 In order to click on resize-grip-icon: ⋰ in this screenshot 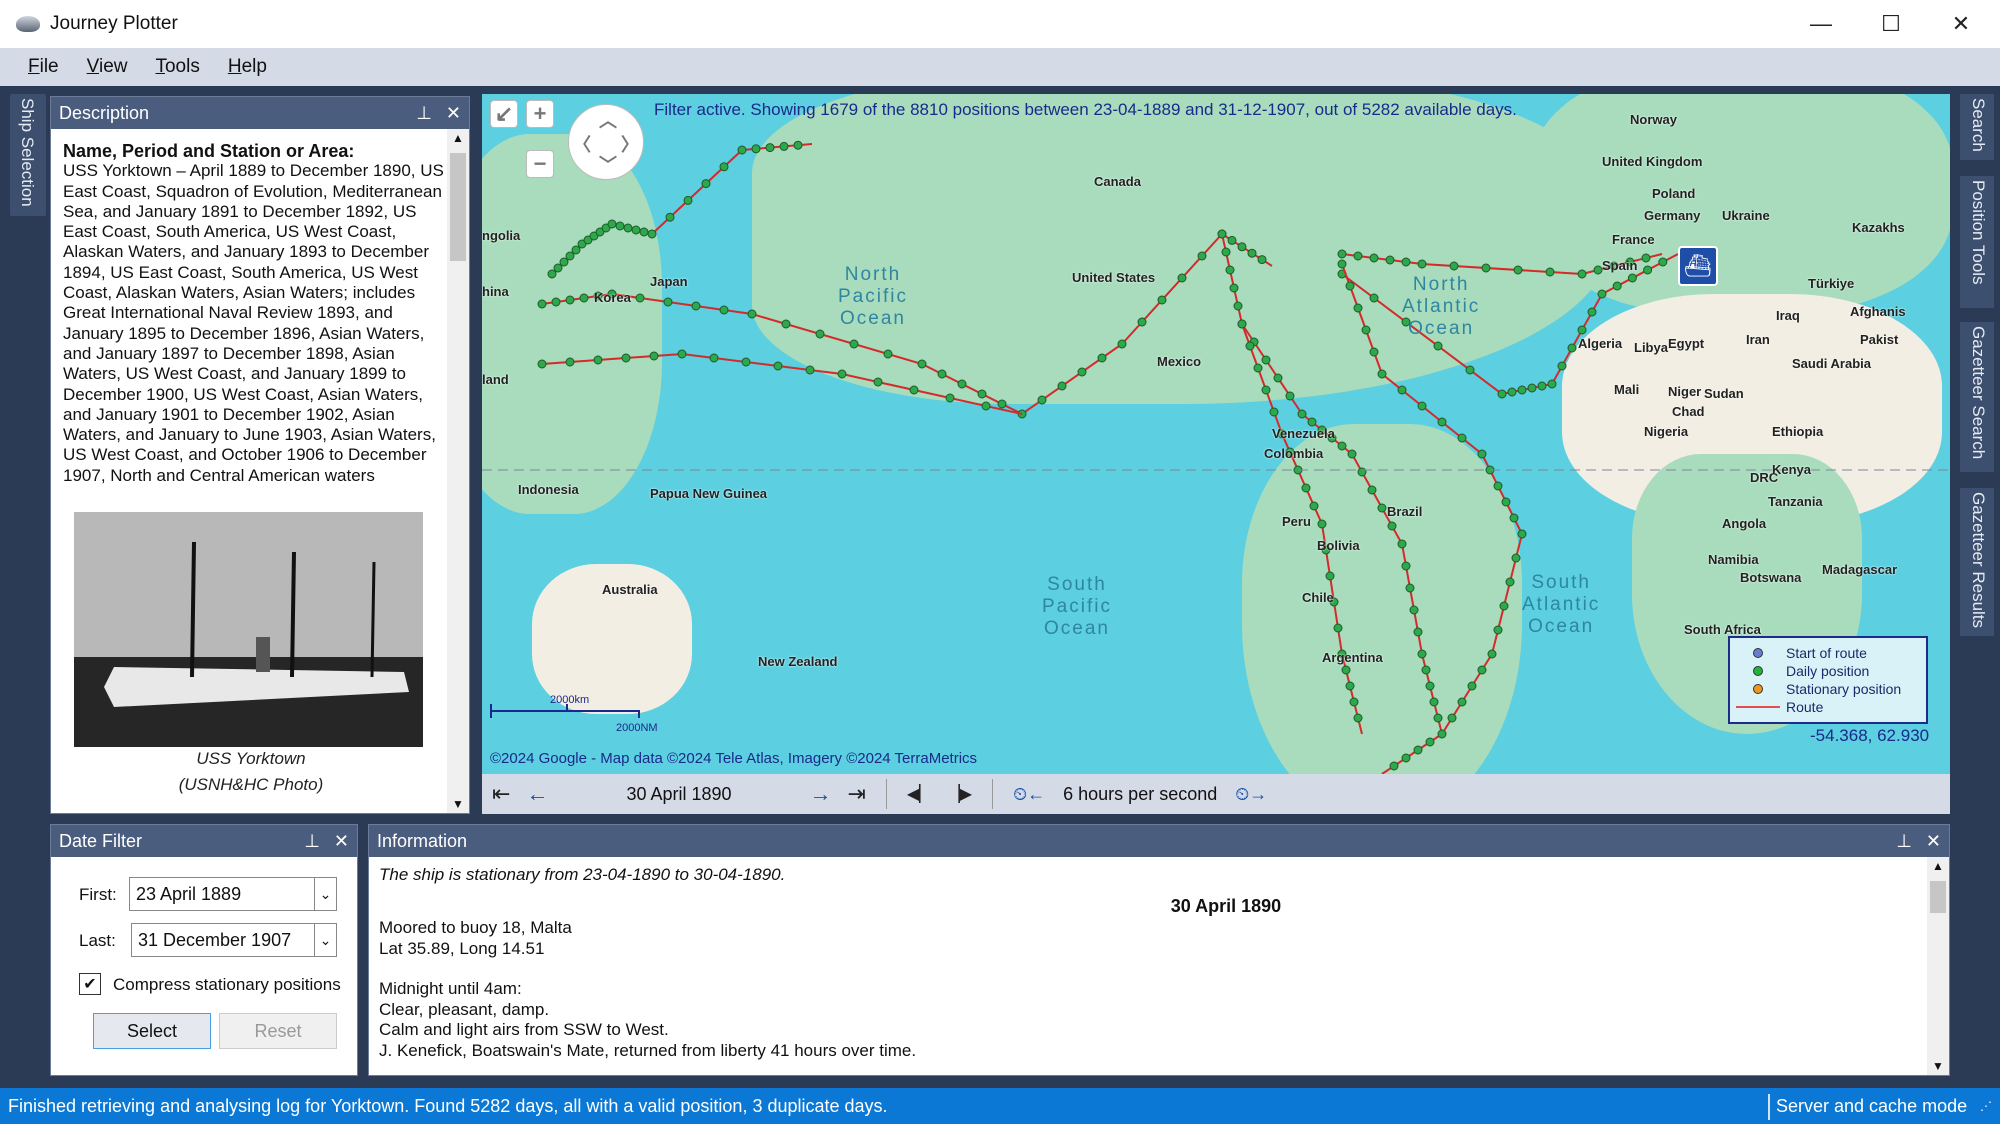, I will do `click(1986, 1106)`.